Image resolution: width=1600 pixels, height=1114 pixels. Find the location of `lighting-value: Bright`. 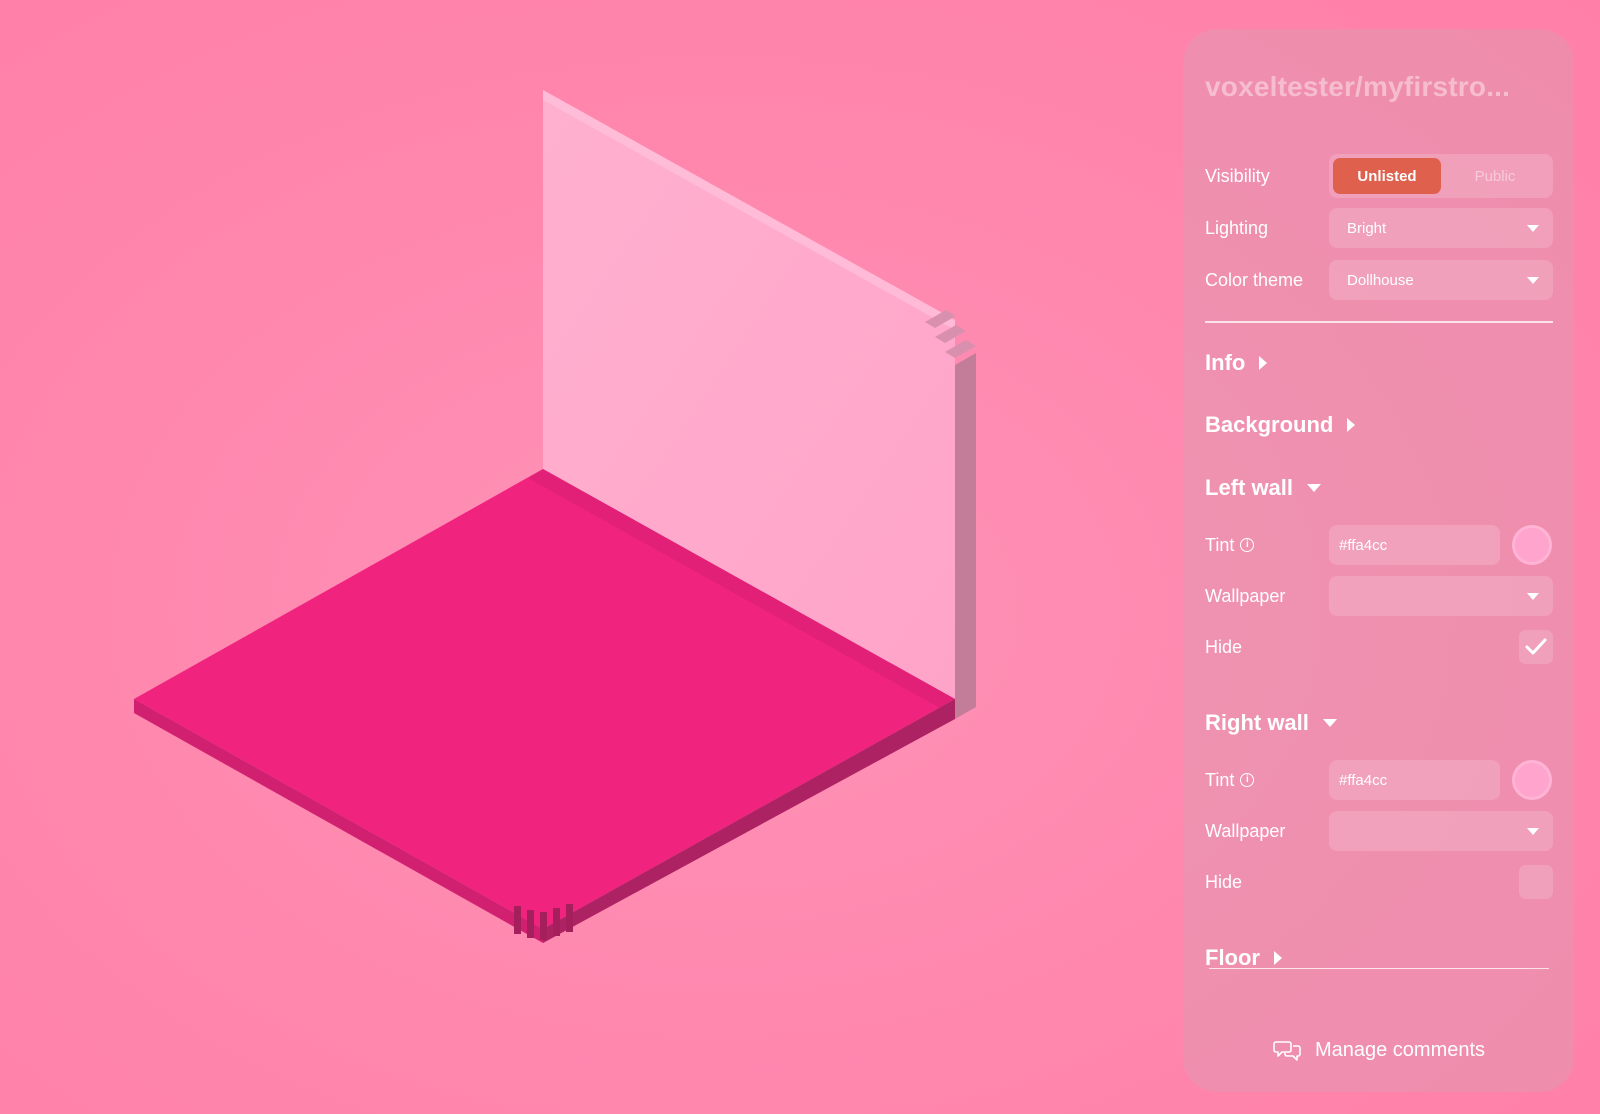

lighting-value: Bright is located at coordinates (1367, 228).